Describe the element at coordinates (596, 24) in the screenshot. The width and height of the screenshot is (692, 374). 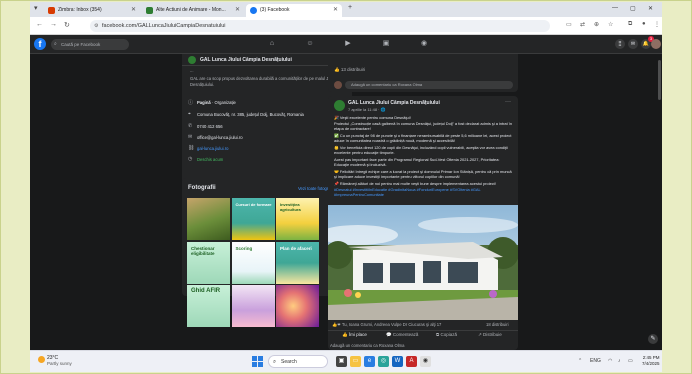
I see `zoom-icon: ⊕` at that location.